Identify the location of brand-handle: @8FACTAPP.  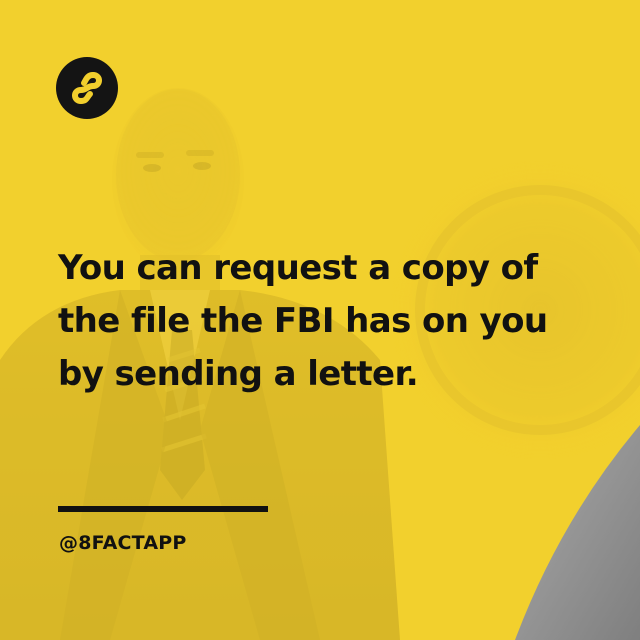
(123, 543).